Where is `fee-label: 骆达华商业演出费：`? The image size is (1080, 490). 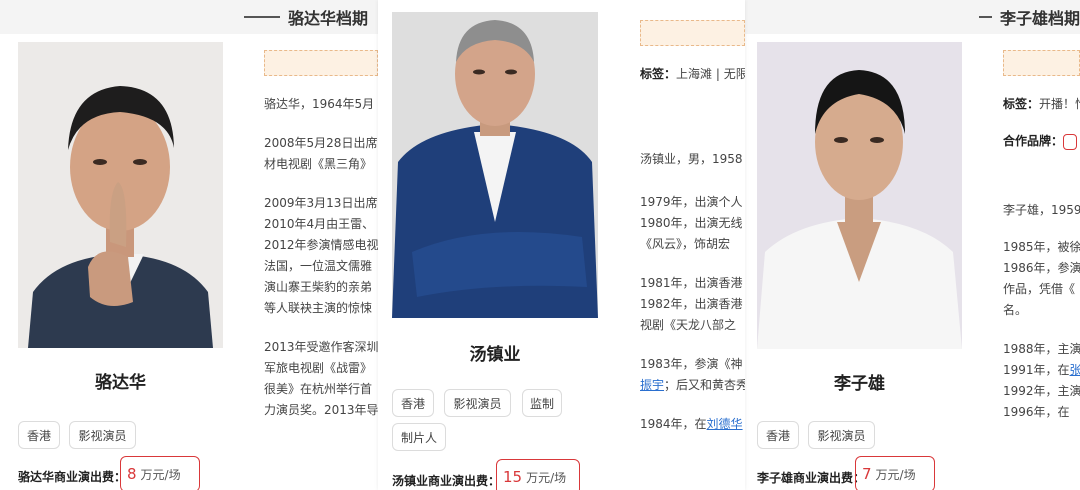 fee-label: 骆达华商业演出费： is located at coordinates (72, 477).